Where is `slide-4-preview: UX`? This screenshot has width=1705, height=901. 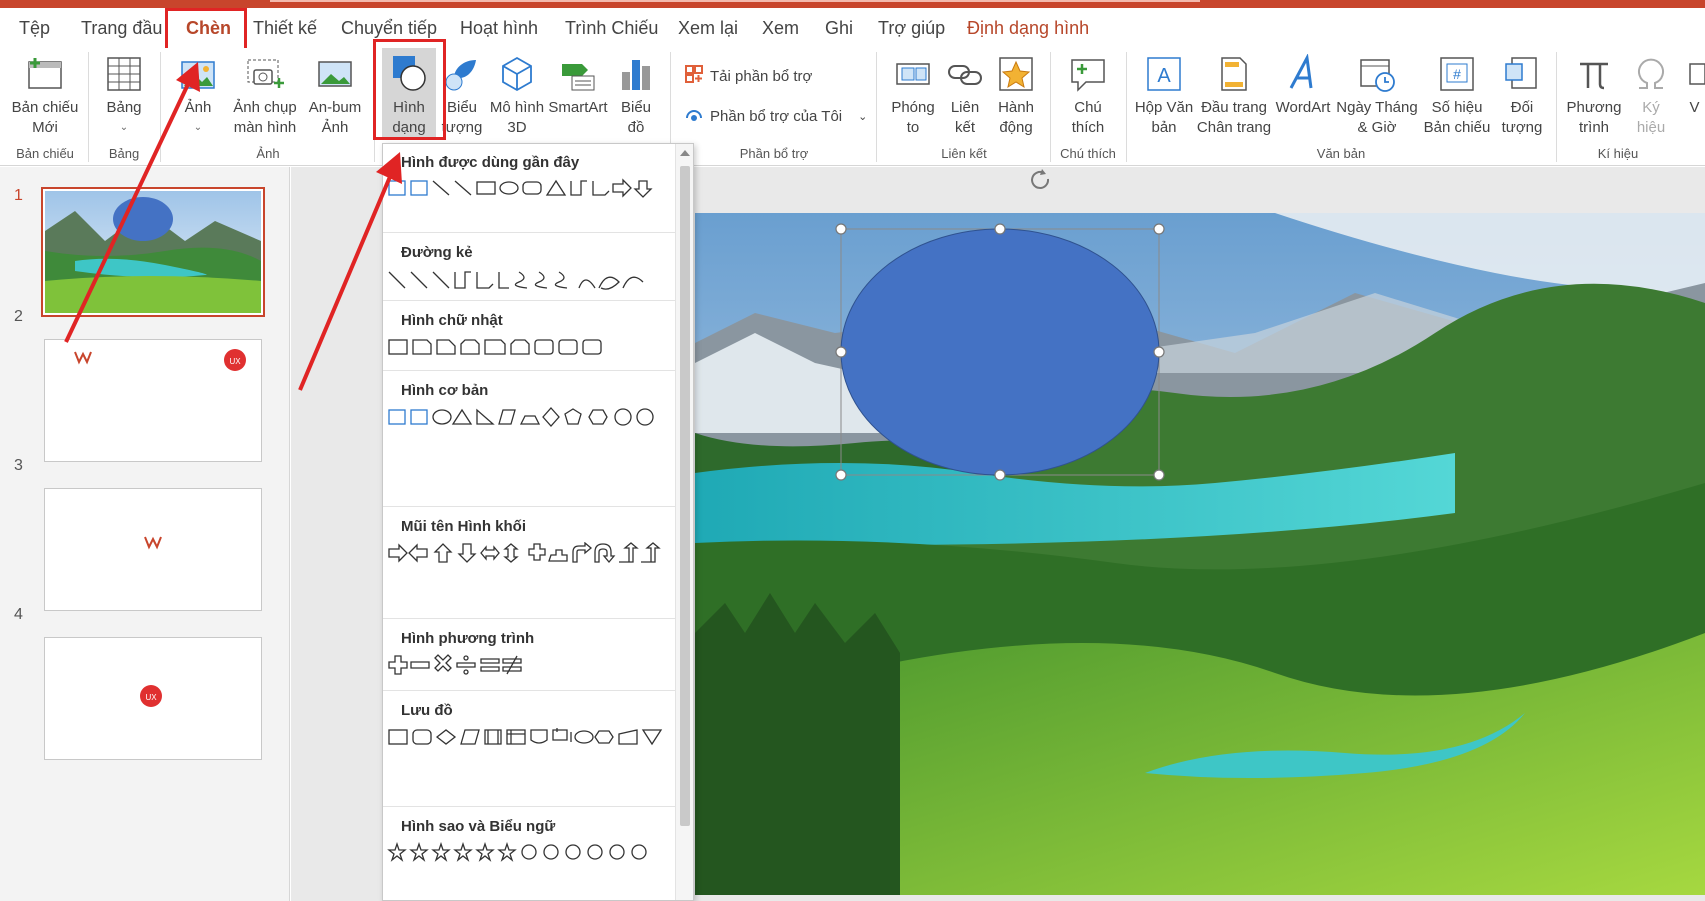 slide-4-preview: UX is located at coordinates (151, 696).